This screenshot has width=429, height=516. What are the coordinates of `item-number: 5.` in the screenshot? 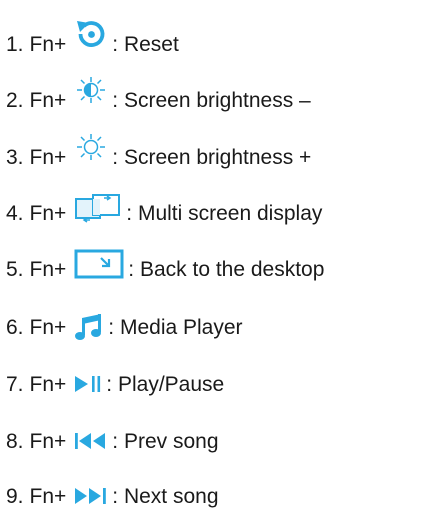 It's located at (15, 269).